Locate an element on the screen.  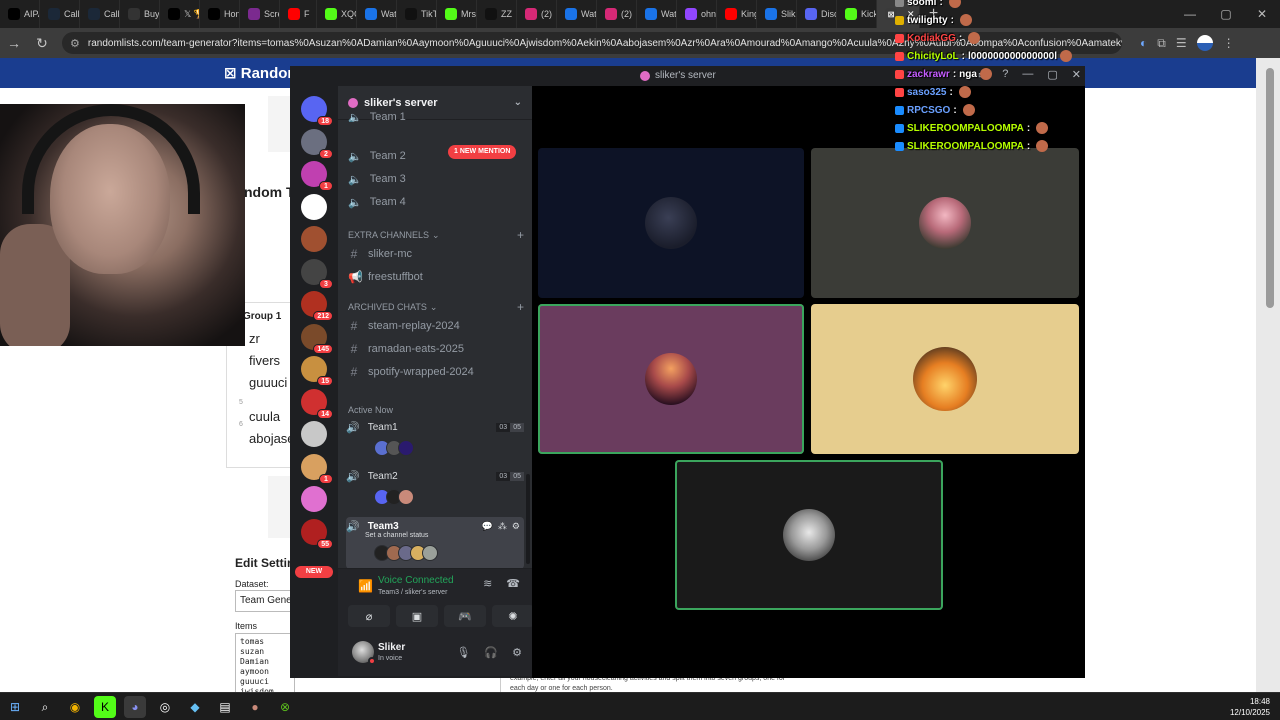
camera-off-button: ⌀ is located at coordinates (369, 616).